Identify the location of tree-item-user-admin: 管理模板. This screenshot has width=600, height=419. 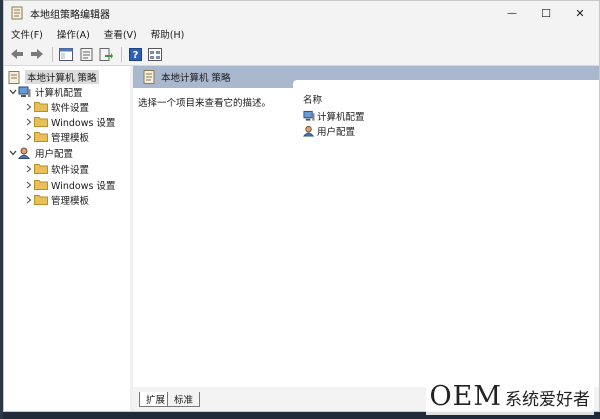
(56, 199).